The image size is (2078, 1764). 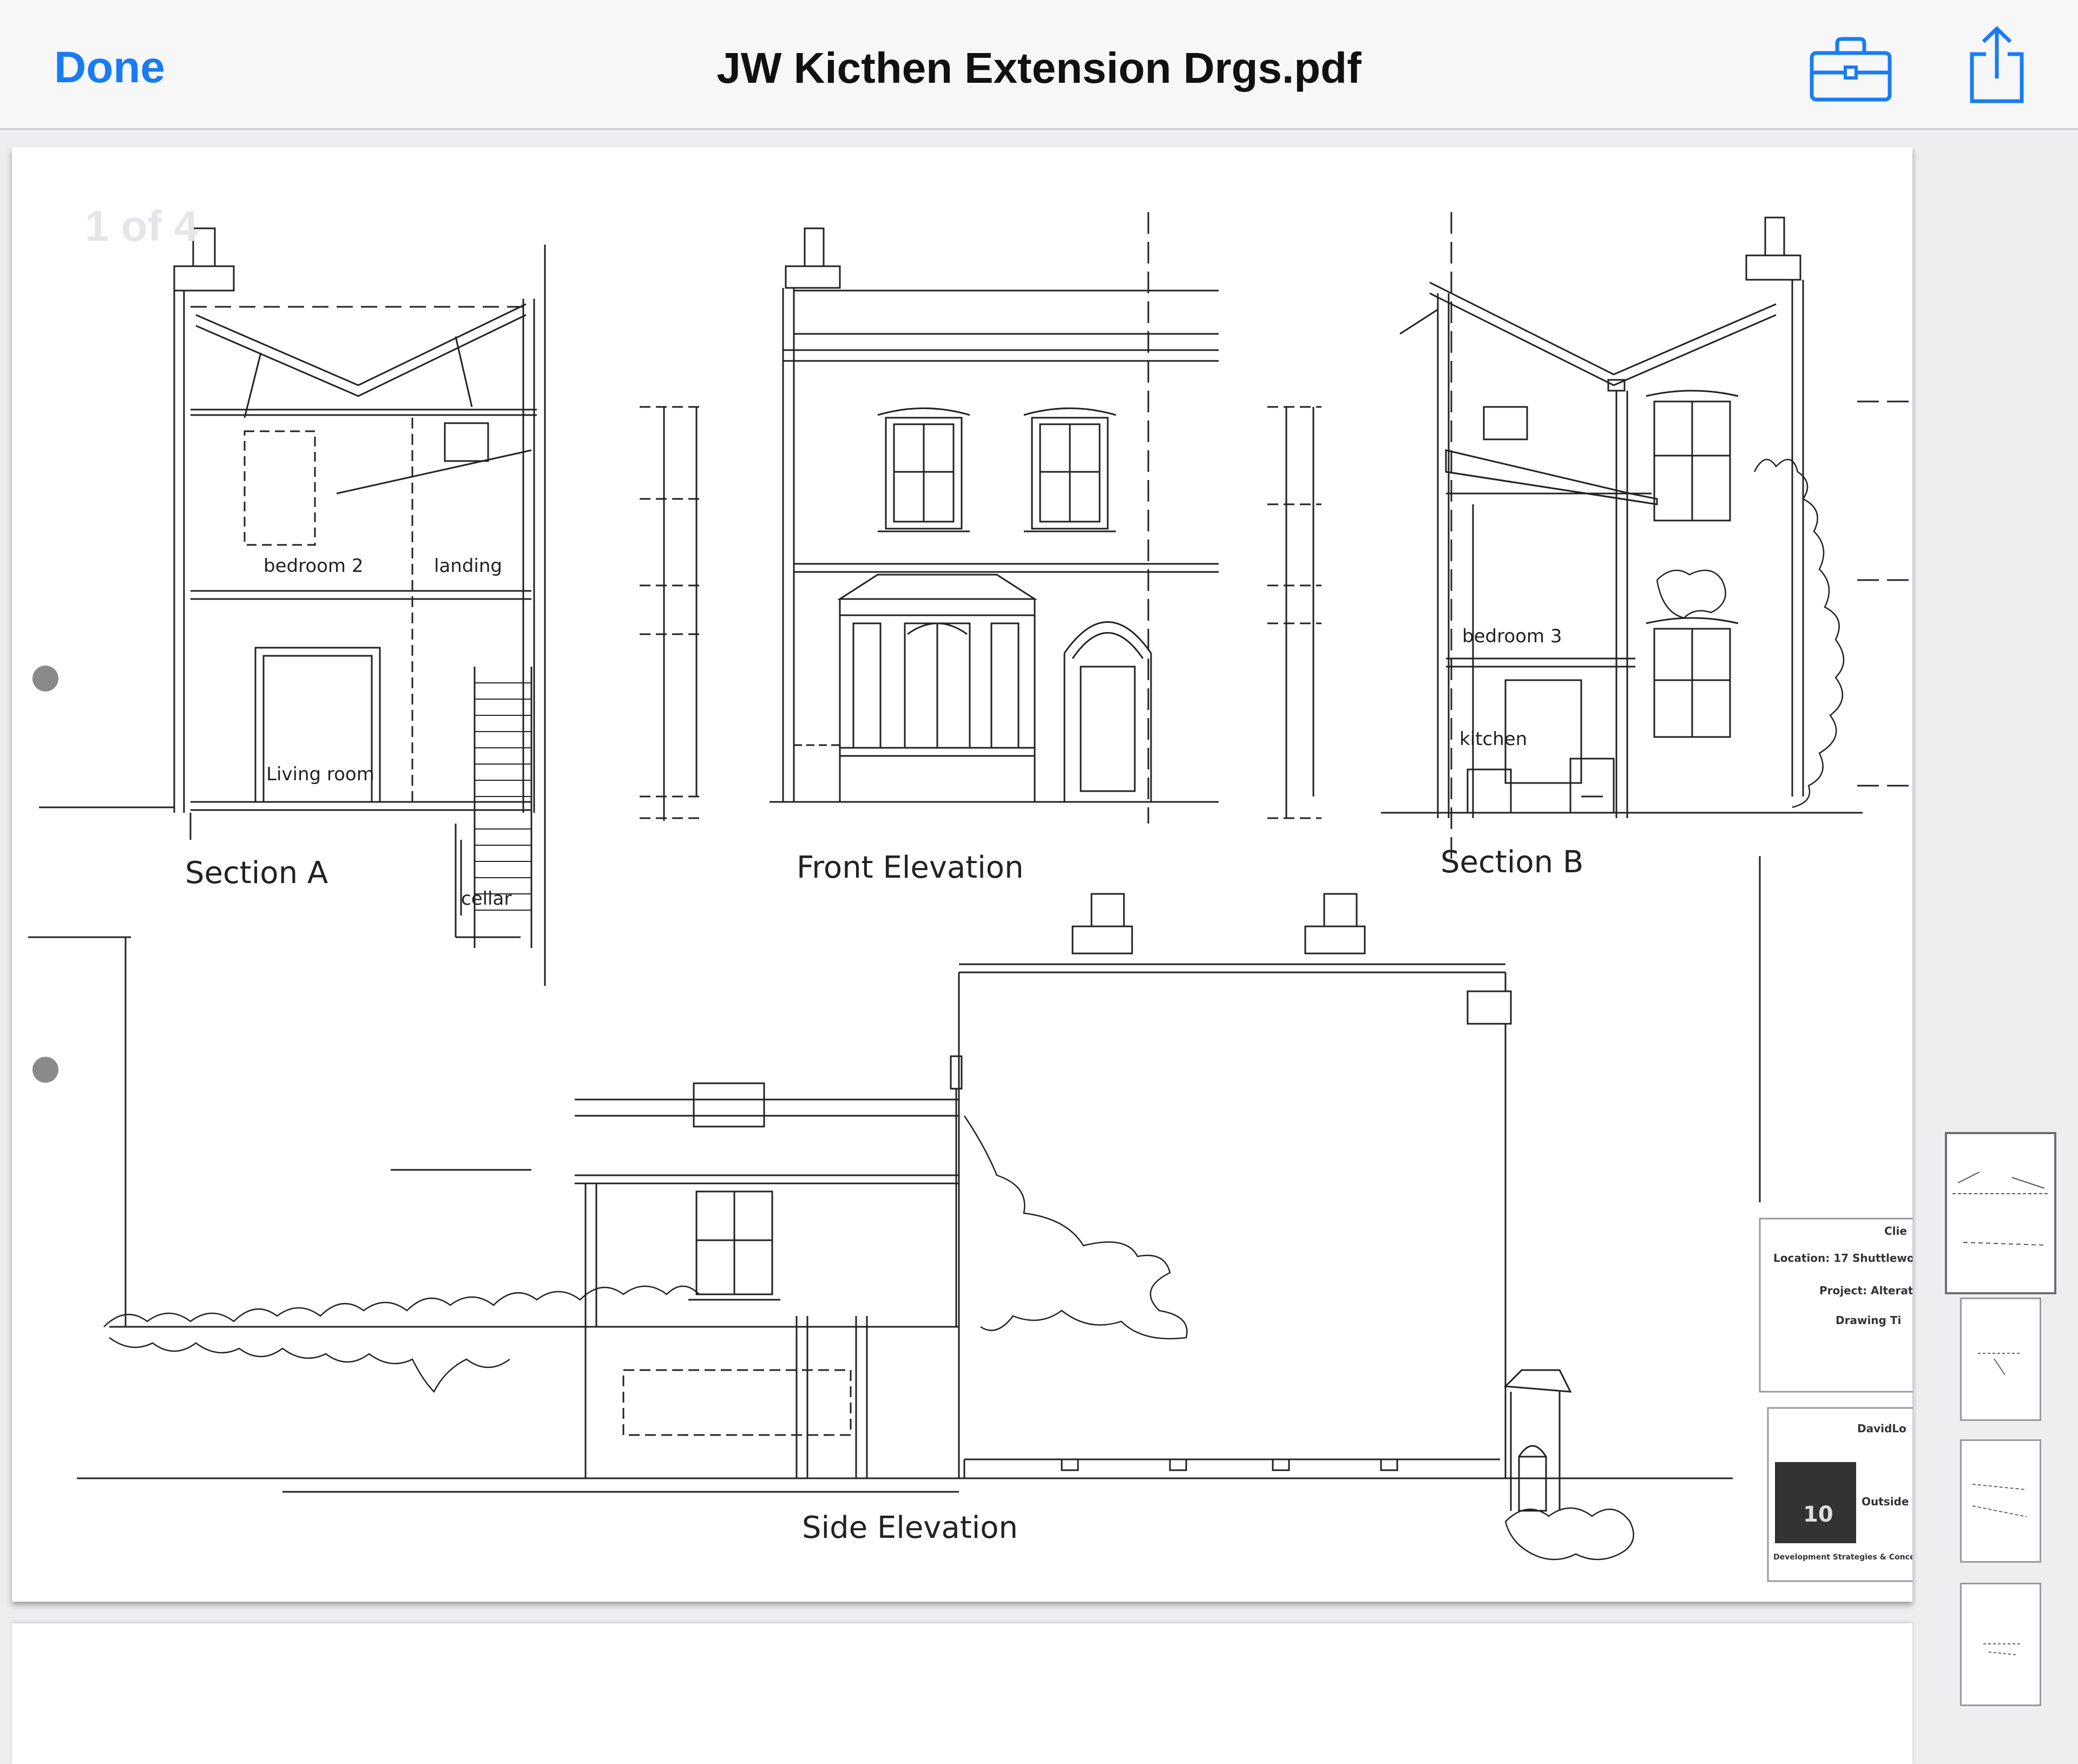 What do you see at coordinates (320, 774) in the screenshot?
I see `label-living-room: Living room` at bounding box center [320, 774].